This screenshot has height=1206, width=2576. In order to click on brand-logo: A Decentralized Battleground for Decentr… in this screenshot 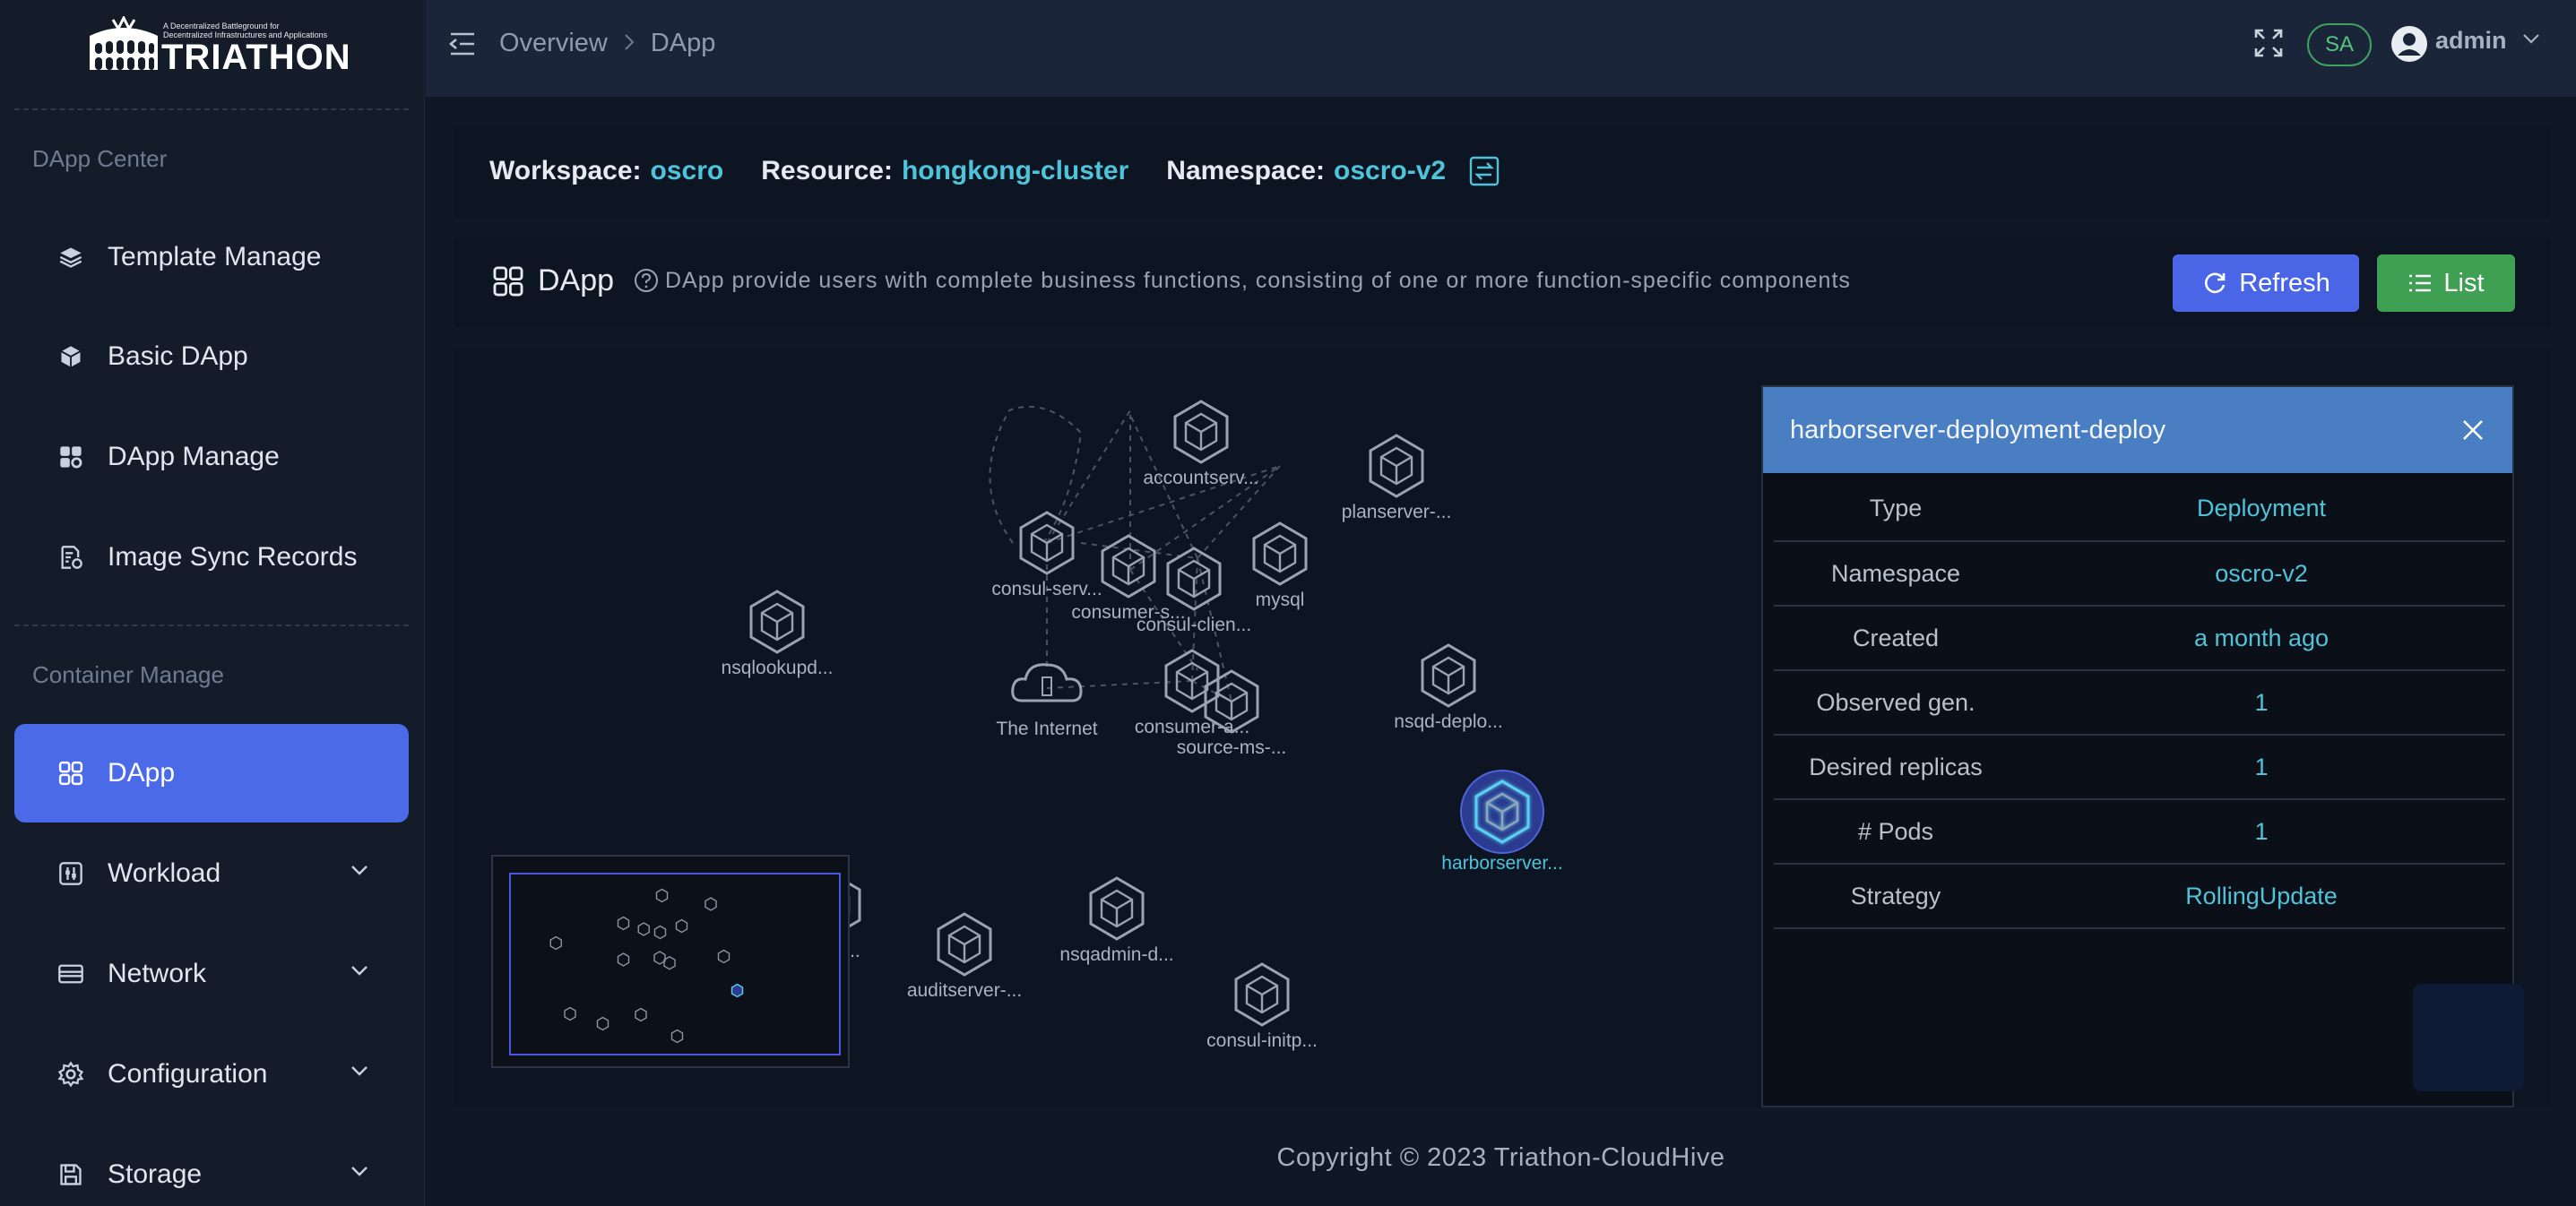, I will do `click(218, 46)`.